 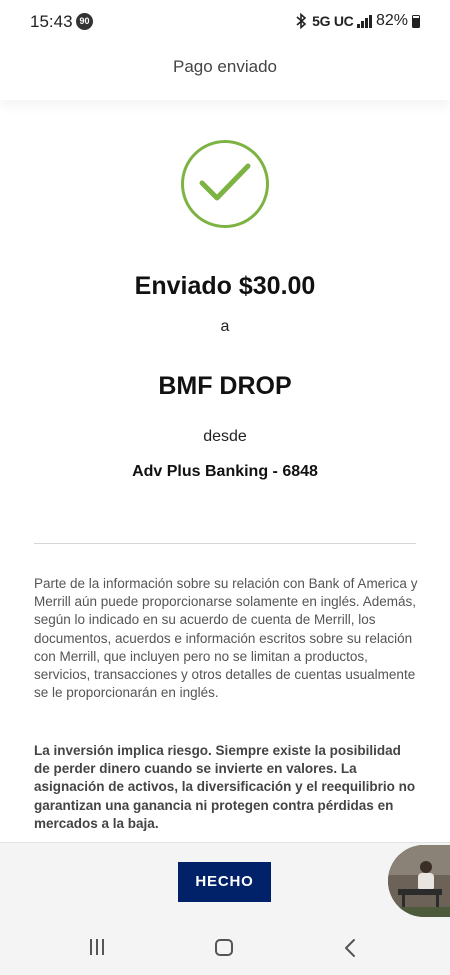 What do you see at coordinates (225, 386) in the screenshot?
I see `recipient-name: BMF DROP` at bounding box center [225, 386].